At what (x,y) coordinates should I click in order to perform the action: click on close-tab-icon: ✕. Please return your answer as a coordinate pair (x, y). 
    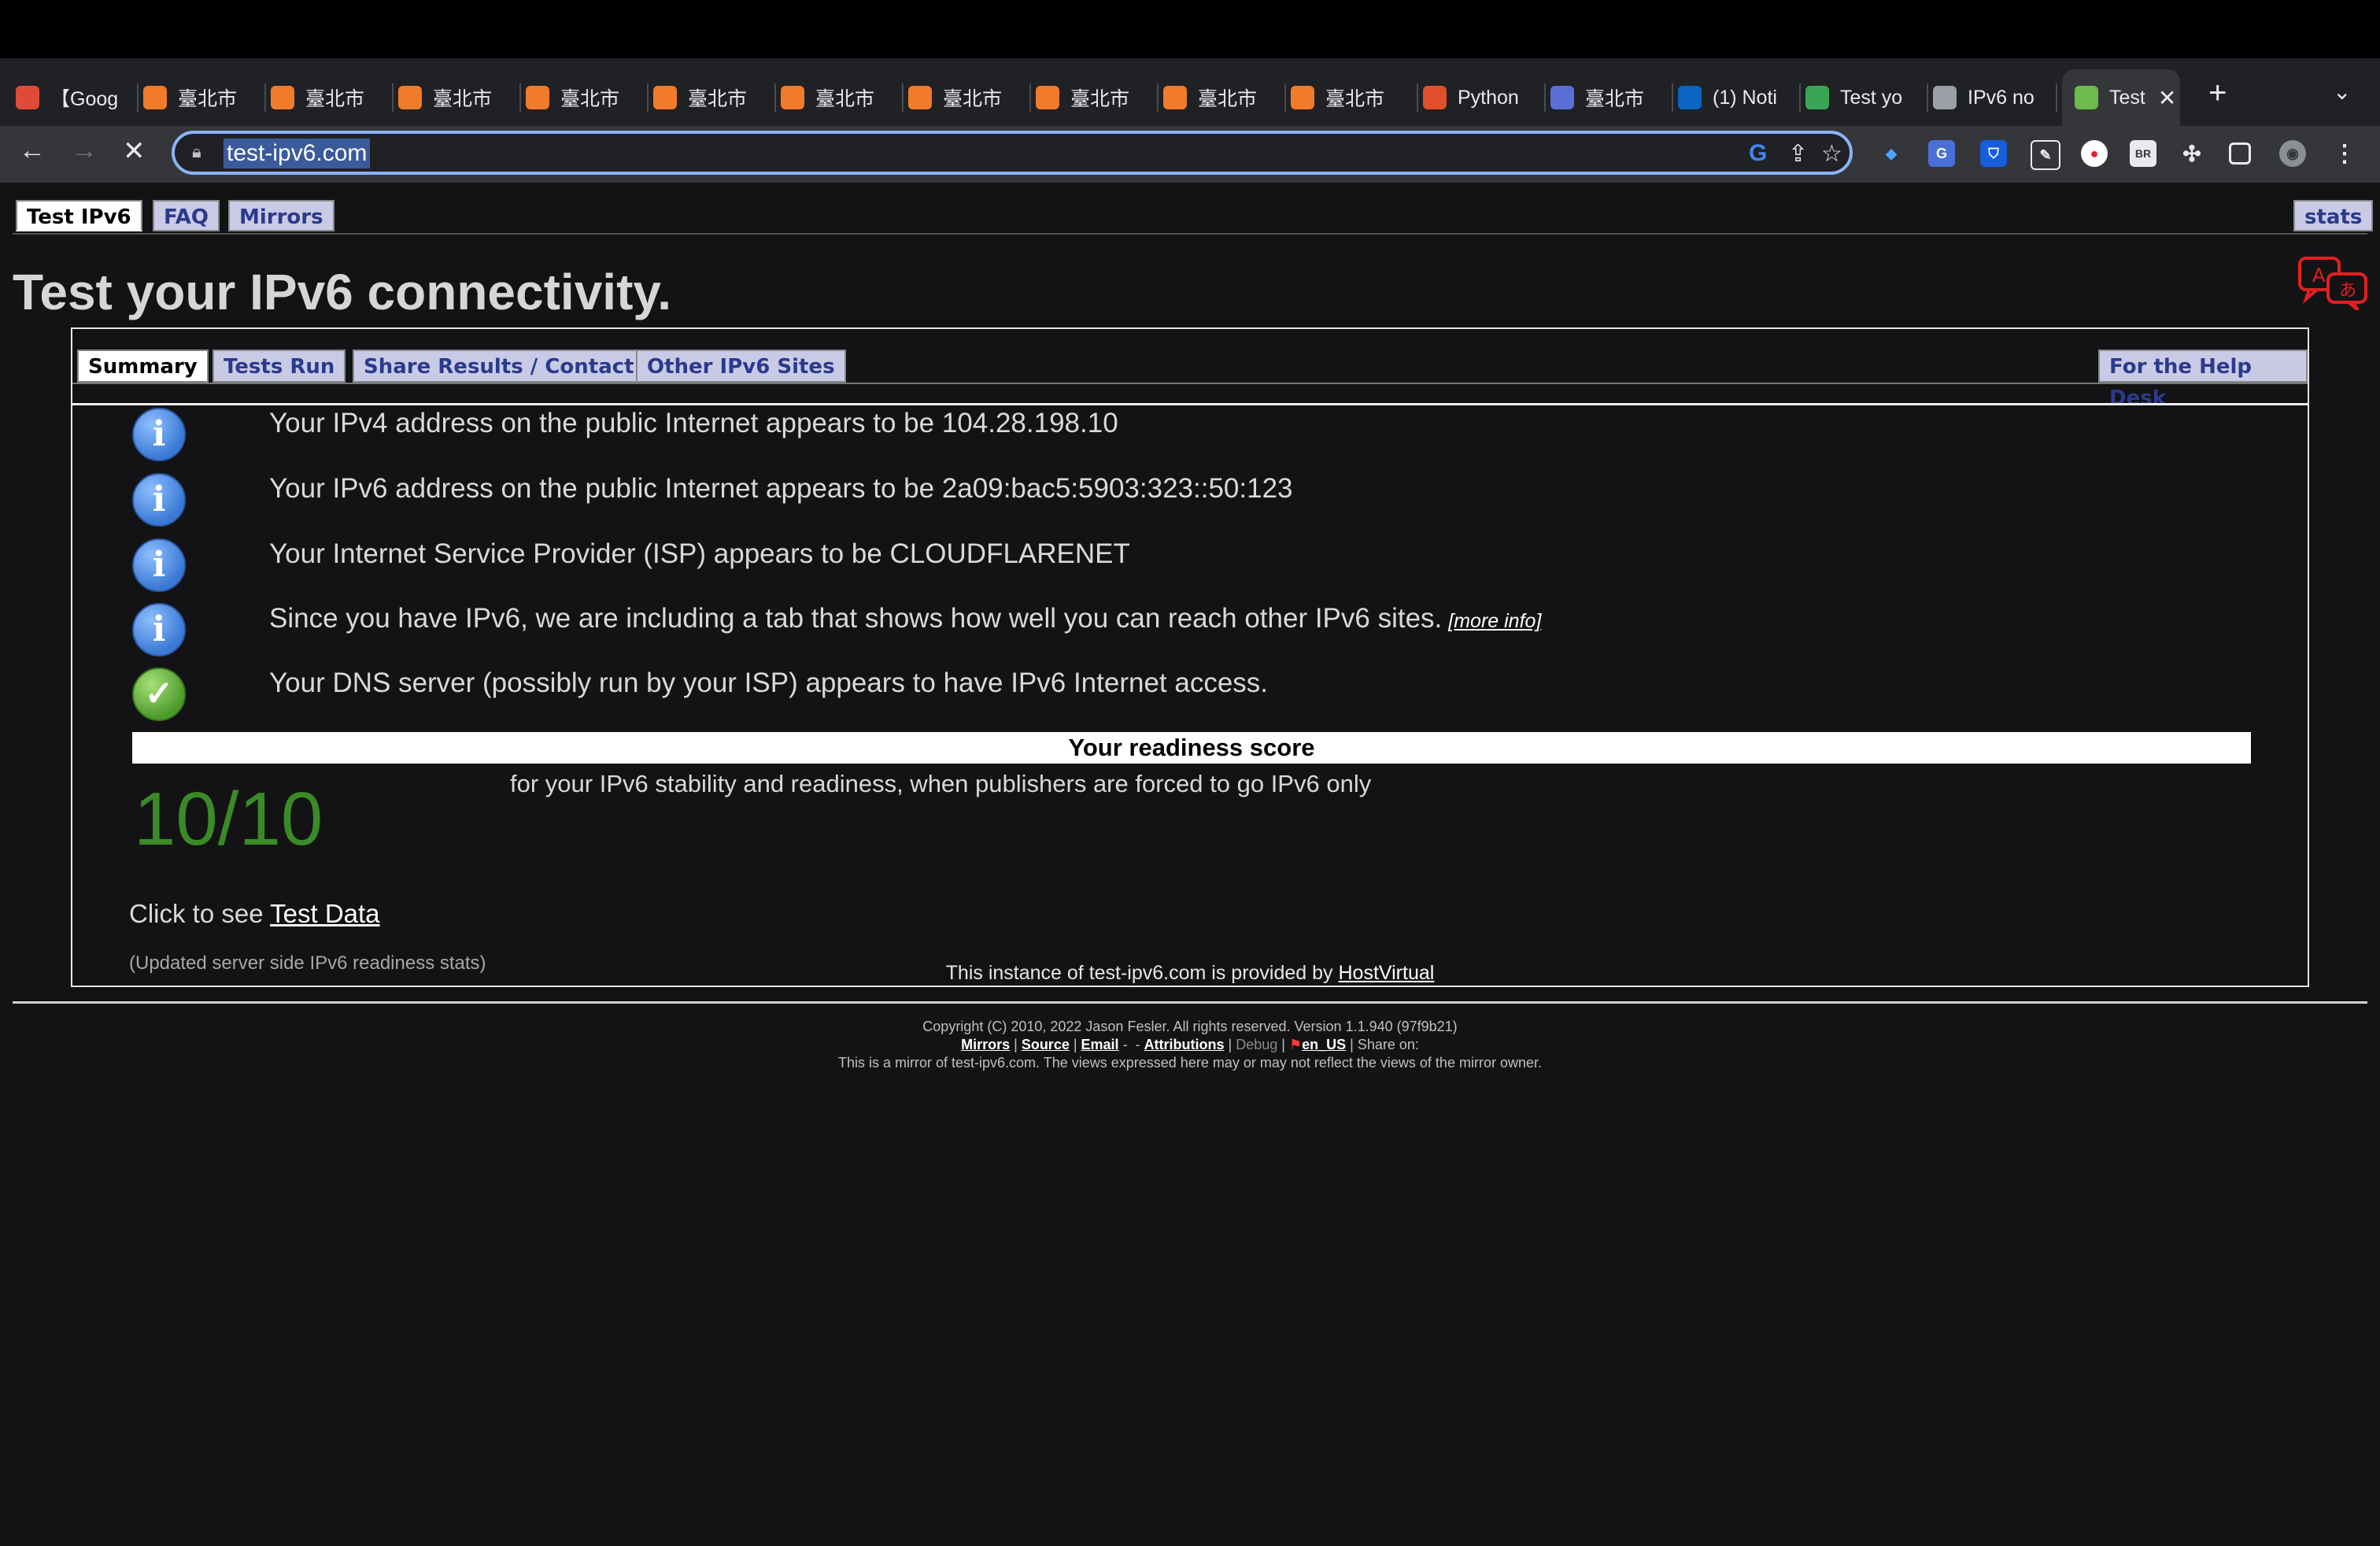
    Looking at the image, I should click on (2167, 98).